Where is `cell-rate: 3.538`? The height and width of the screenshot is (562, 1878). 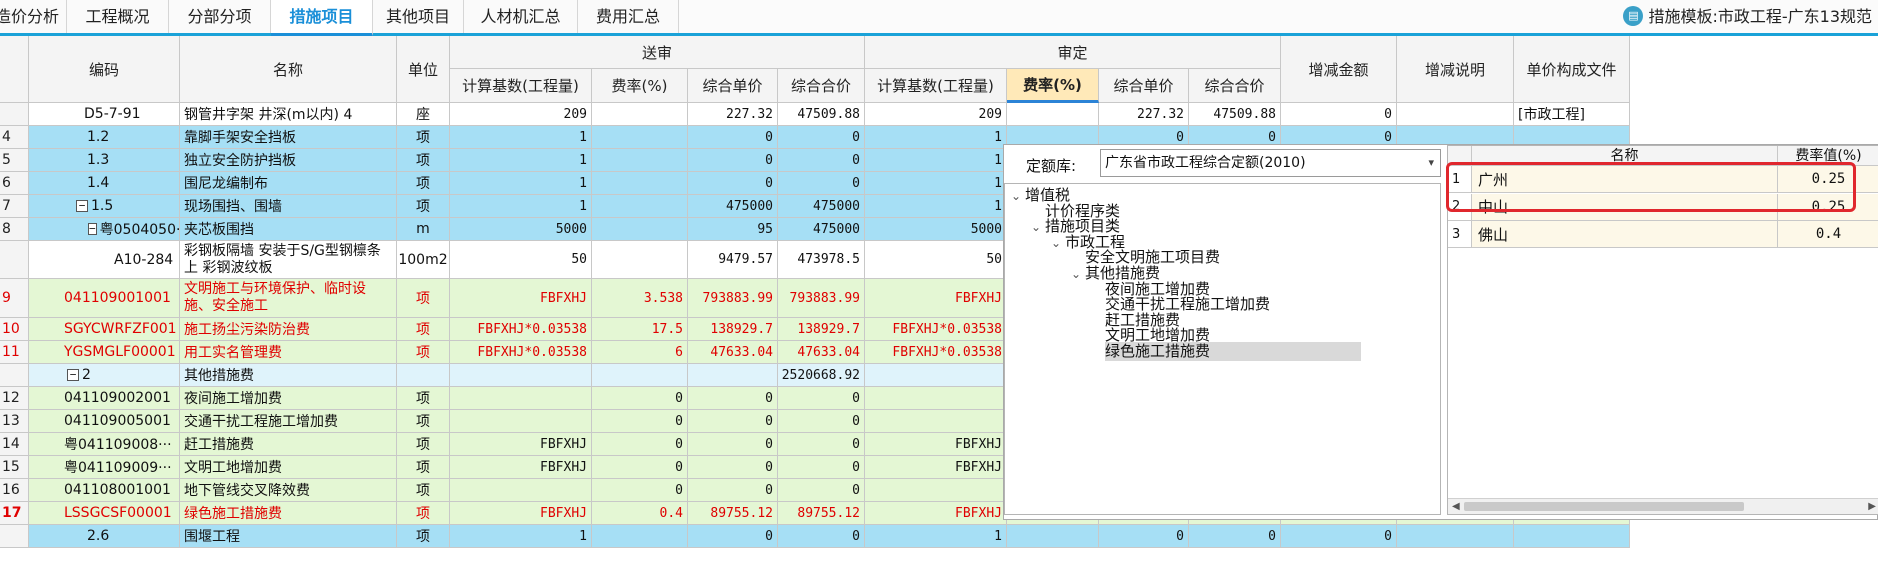 cell-rate: 3.538 is located at coordinates (640, 298).